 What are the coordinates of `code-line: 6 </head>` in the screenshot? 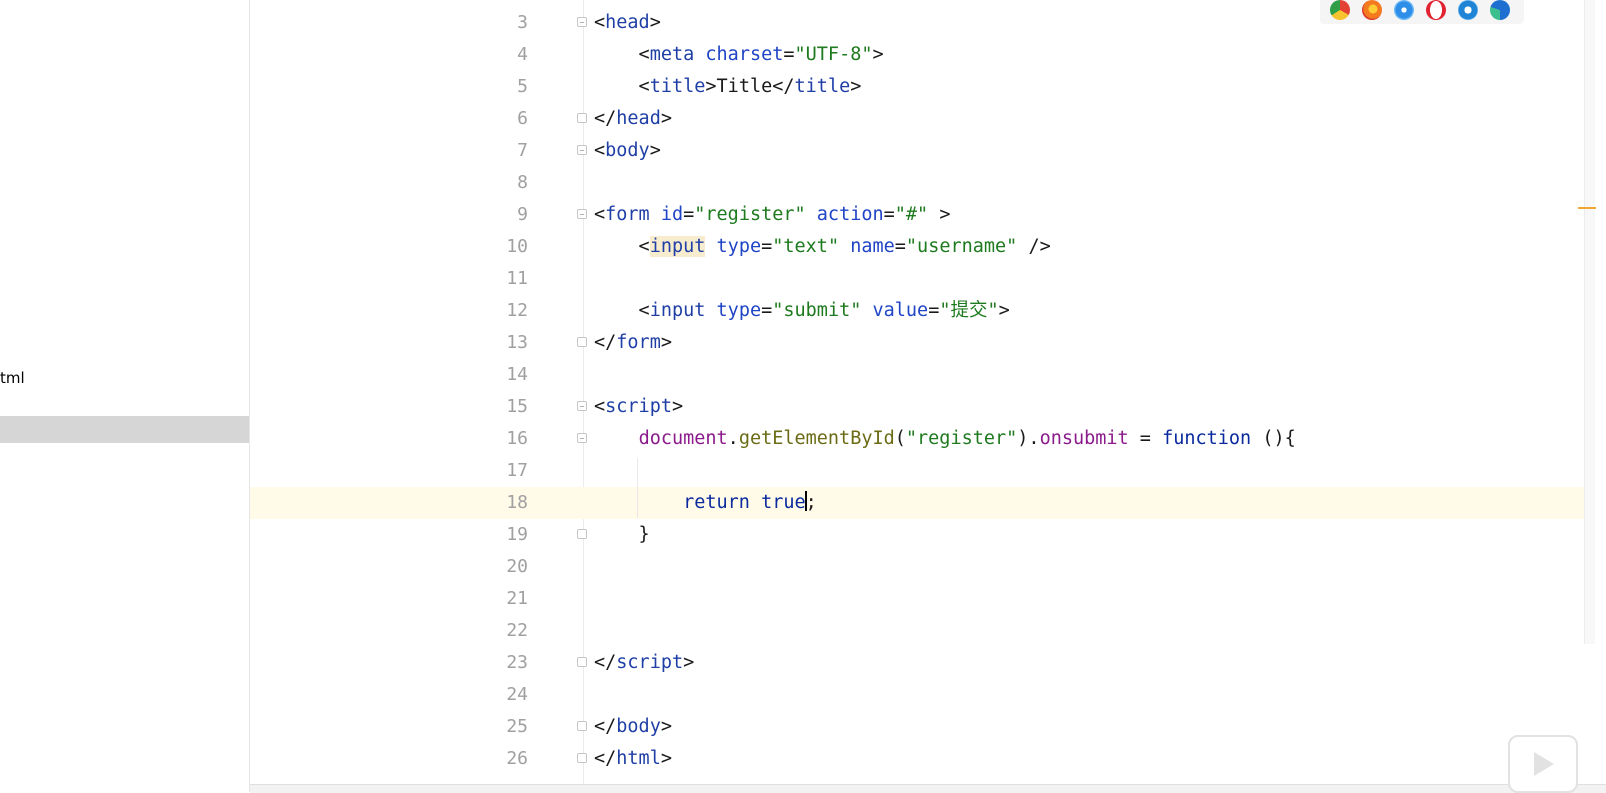 It's located at (919, 119).